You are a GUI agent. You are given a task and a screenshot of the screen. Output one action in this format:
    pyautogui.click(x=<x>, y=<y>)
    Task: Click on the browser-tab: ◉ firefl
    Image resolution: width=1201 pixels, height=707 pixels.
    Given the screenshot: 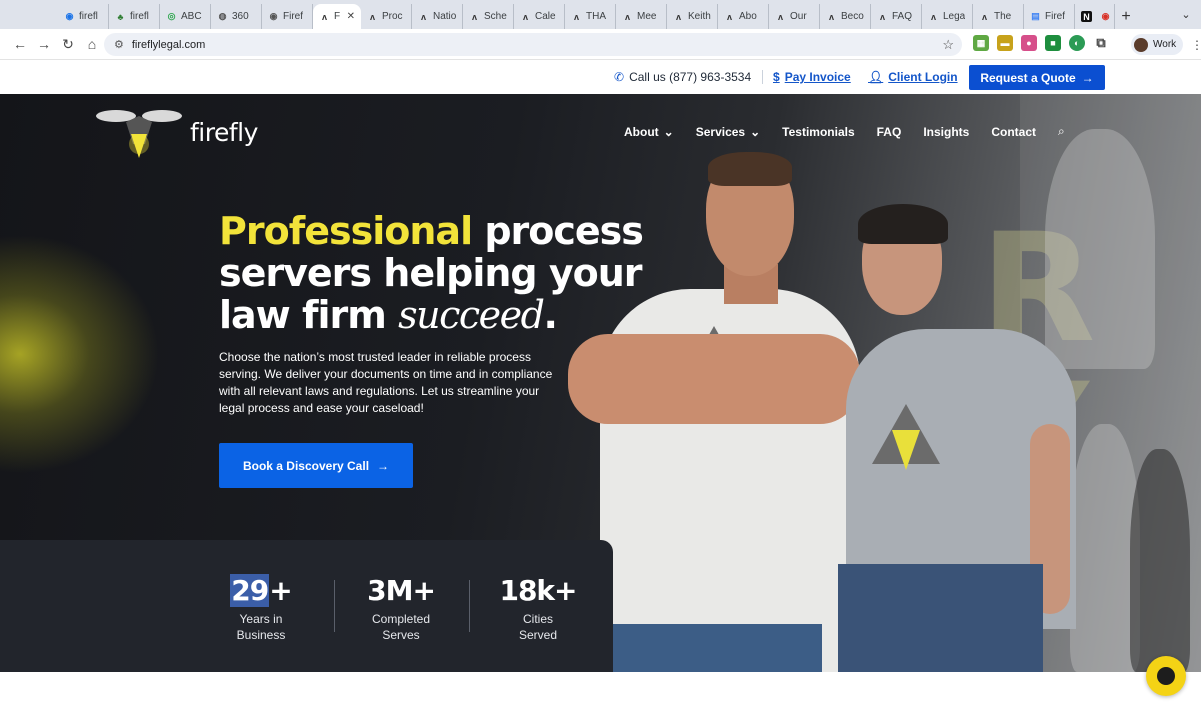 What is the action you would take?
    pyautogui.click(x=83, y=16)
    